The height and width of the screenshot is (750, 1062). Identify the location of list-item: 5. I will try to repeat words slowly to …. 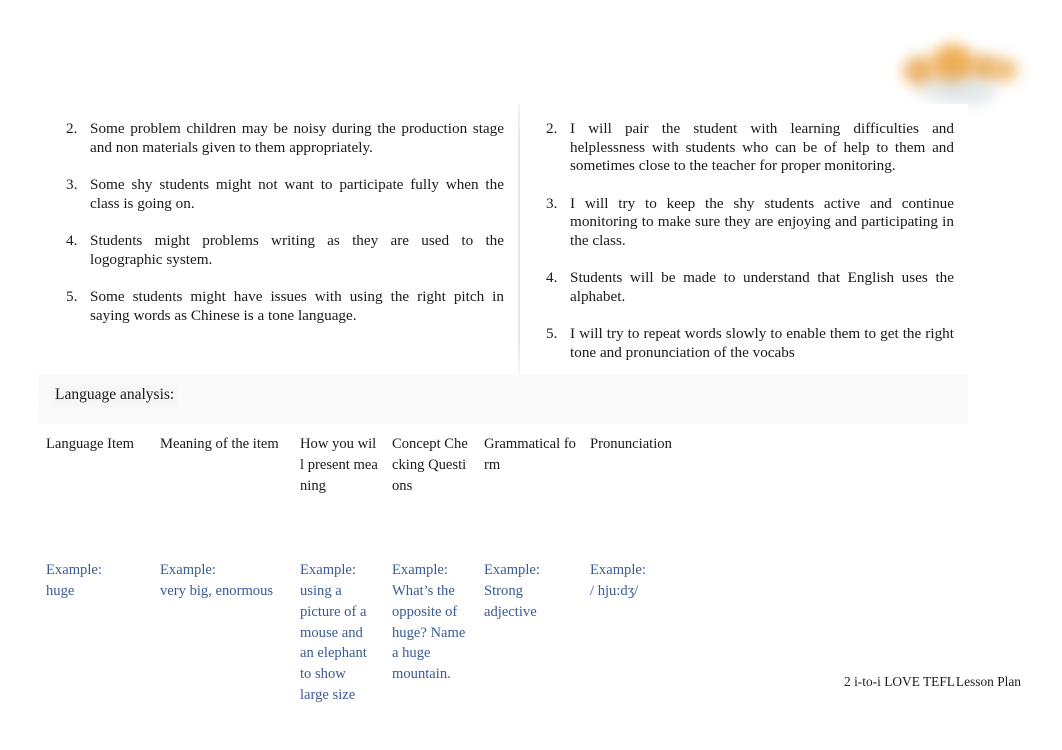
(744, 343).